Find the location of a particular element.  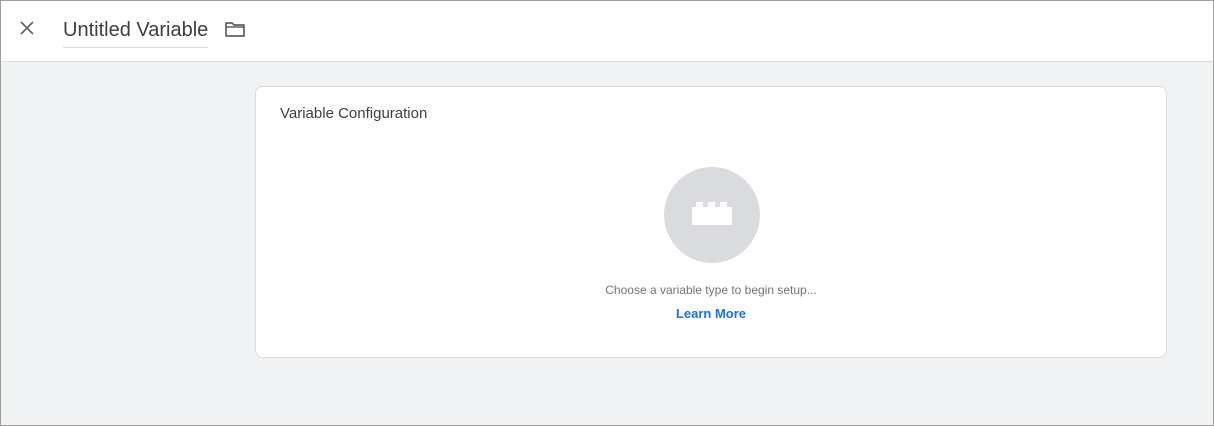

folder-button is located at coordinates (235, 31).